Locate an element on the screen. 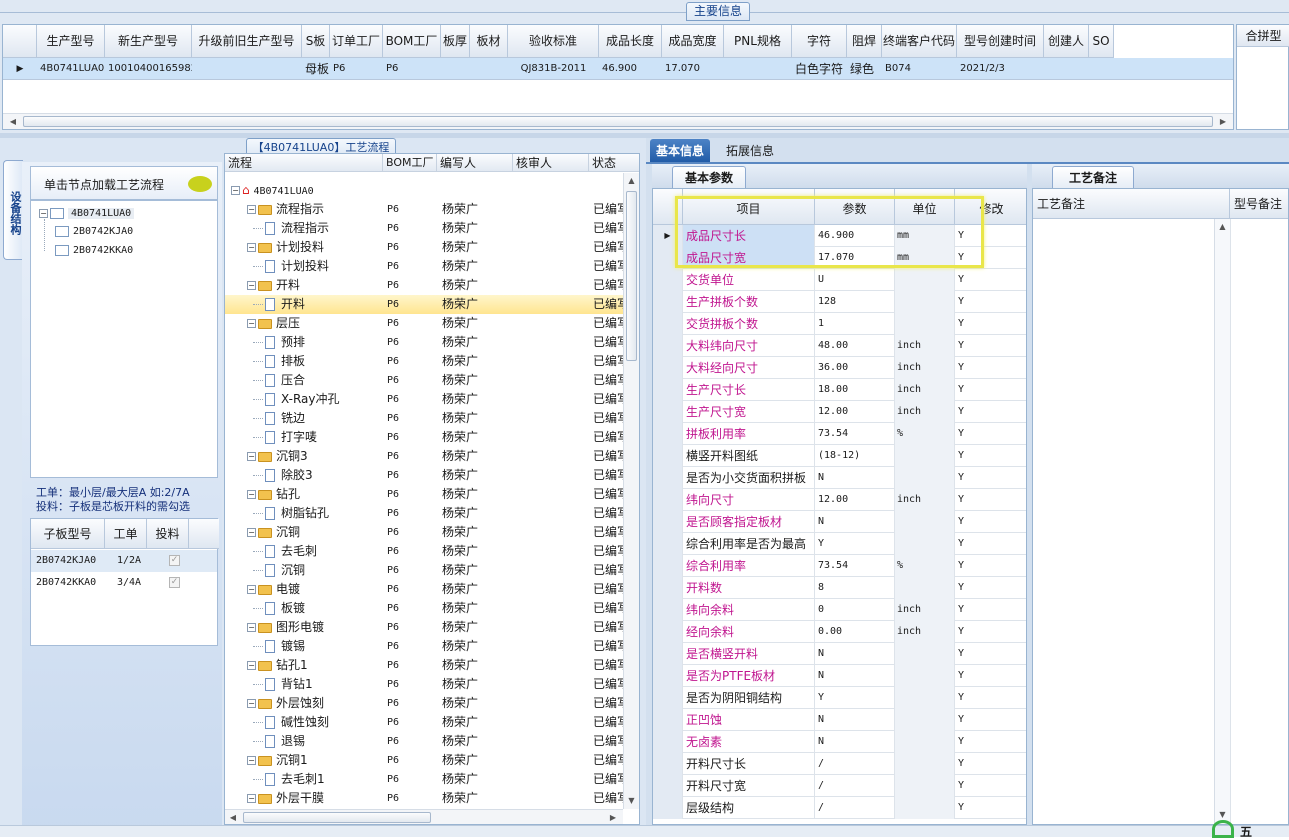 The height and width of the screenshot is (840, 1289). process-name-cell: X-Ray冲孔 is located at coordinates (324, 399).